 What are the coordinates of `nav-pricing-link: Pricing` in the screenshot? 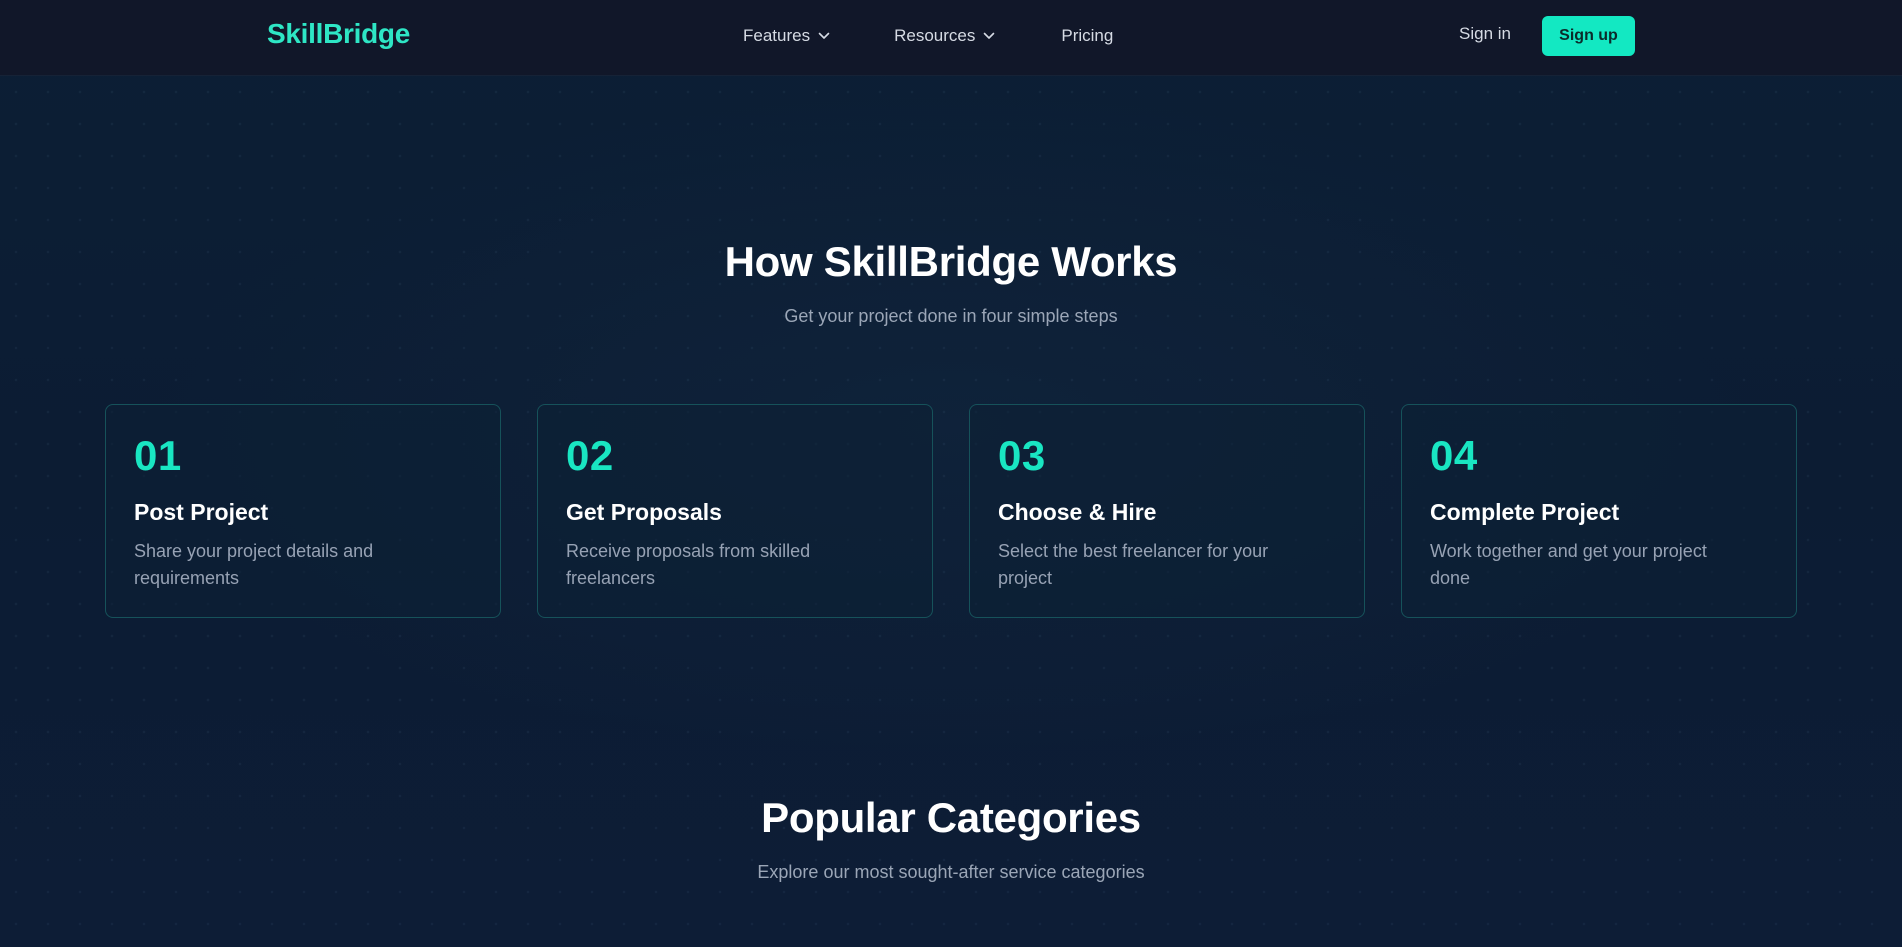 It's located at (1087, 36).